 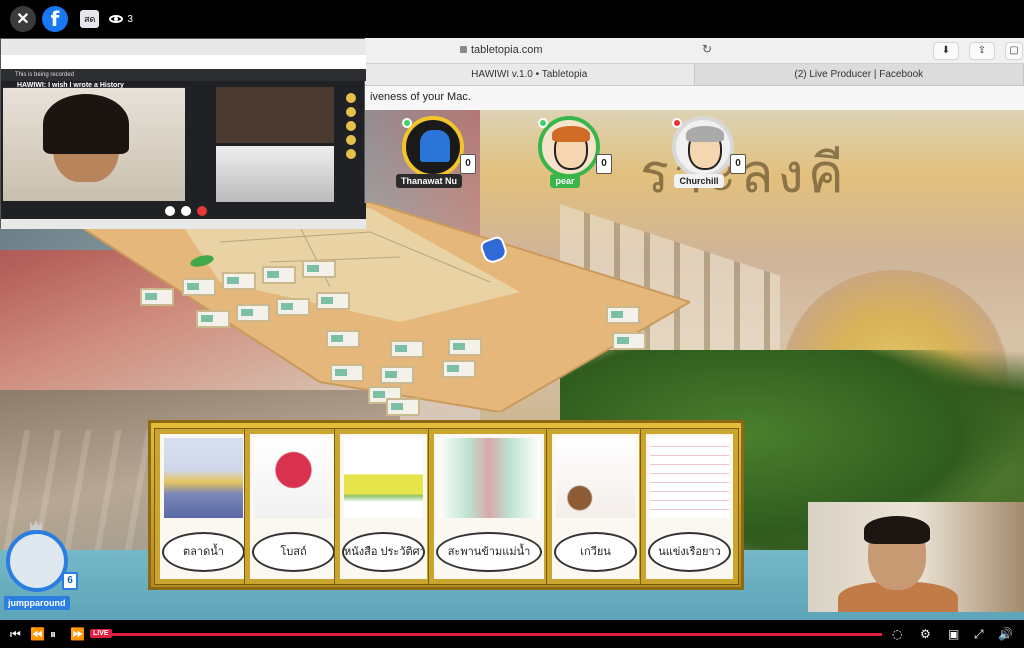 I want to click on viewer-count: 3, so click(x=121, y=19).